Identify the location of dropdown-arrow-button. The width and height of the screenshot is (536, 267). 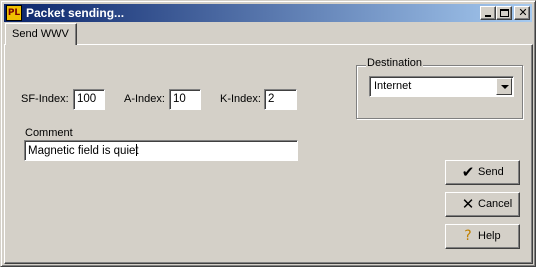
(504, 86).